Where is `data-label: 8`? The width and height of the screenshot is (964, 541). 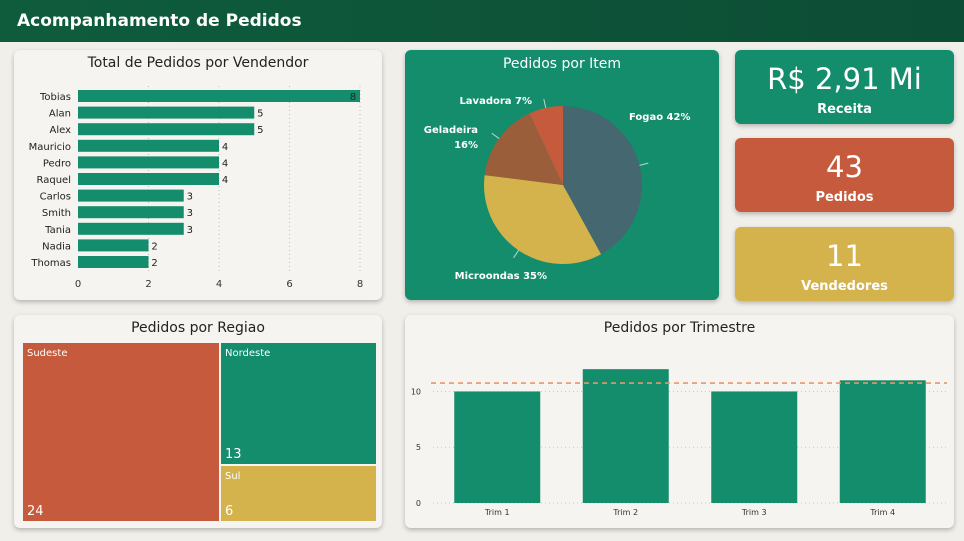 data-label: 8 is located at coordinates (353, 97).